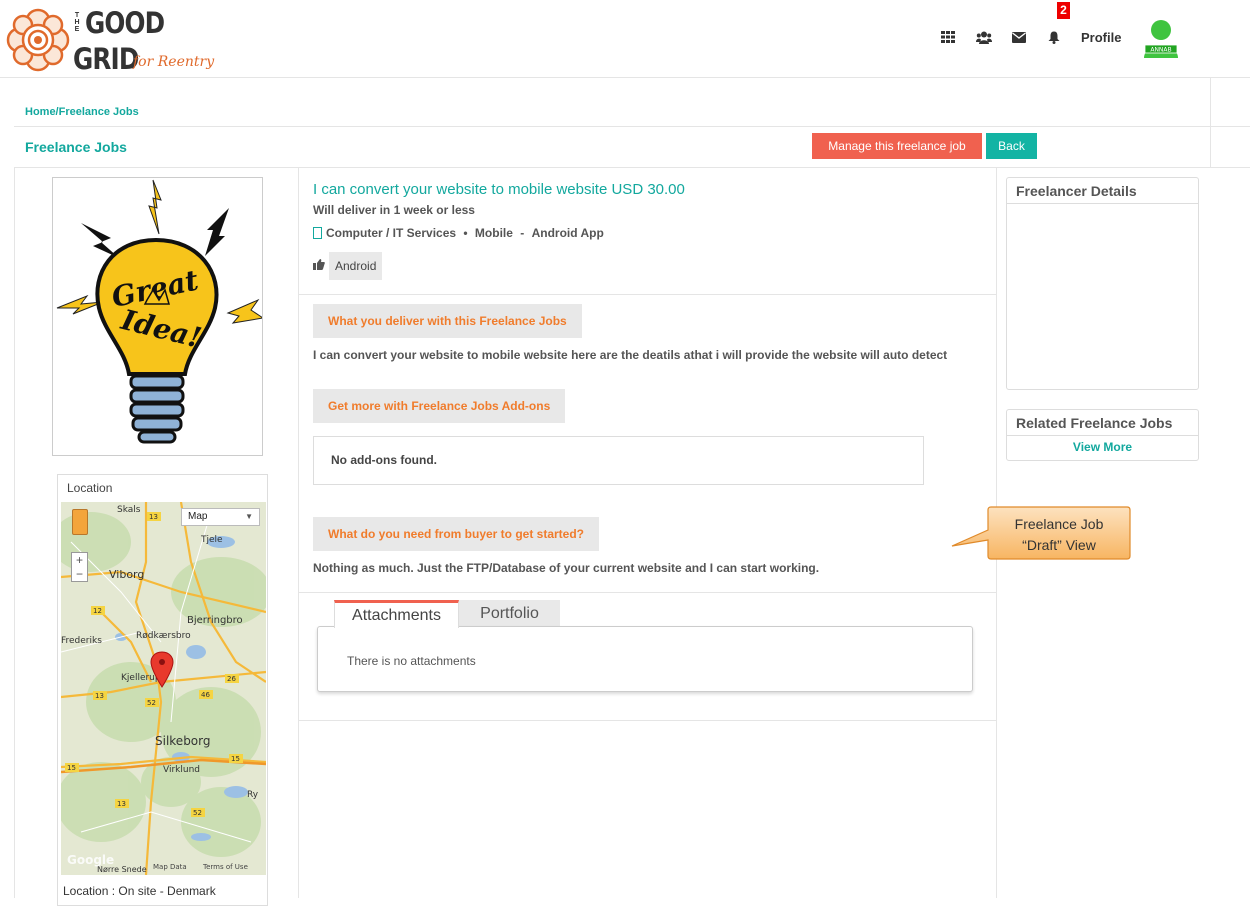  Describe the element at coordinates (220, 517) in the screenshot. I see `map-type-select: Map ▼` at that location.